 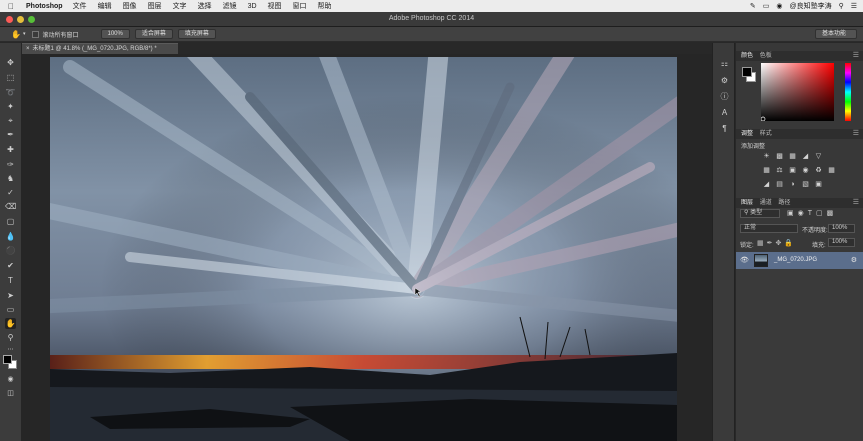 I want to click on document-tab: × 未标题1 @ 41.8% (_MG_0720.JPG, RGB/8*) *, so click(x=100, y=48).